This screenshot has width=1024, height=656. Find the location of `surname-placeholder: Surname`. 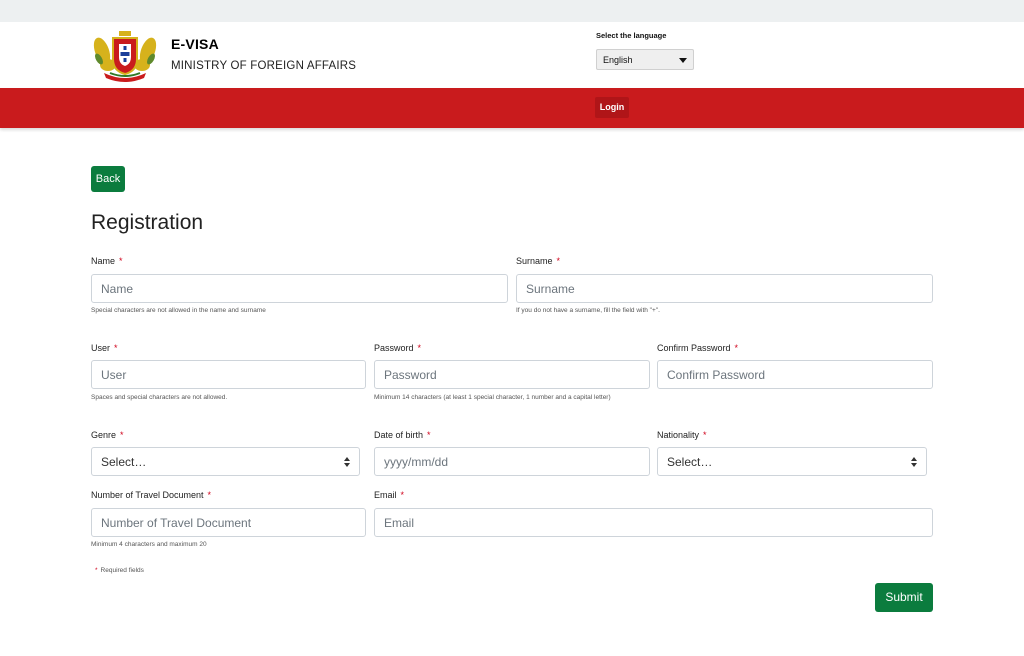

surname-placeholder: Surname is located at coordinates (550, 289).